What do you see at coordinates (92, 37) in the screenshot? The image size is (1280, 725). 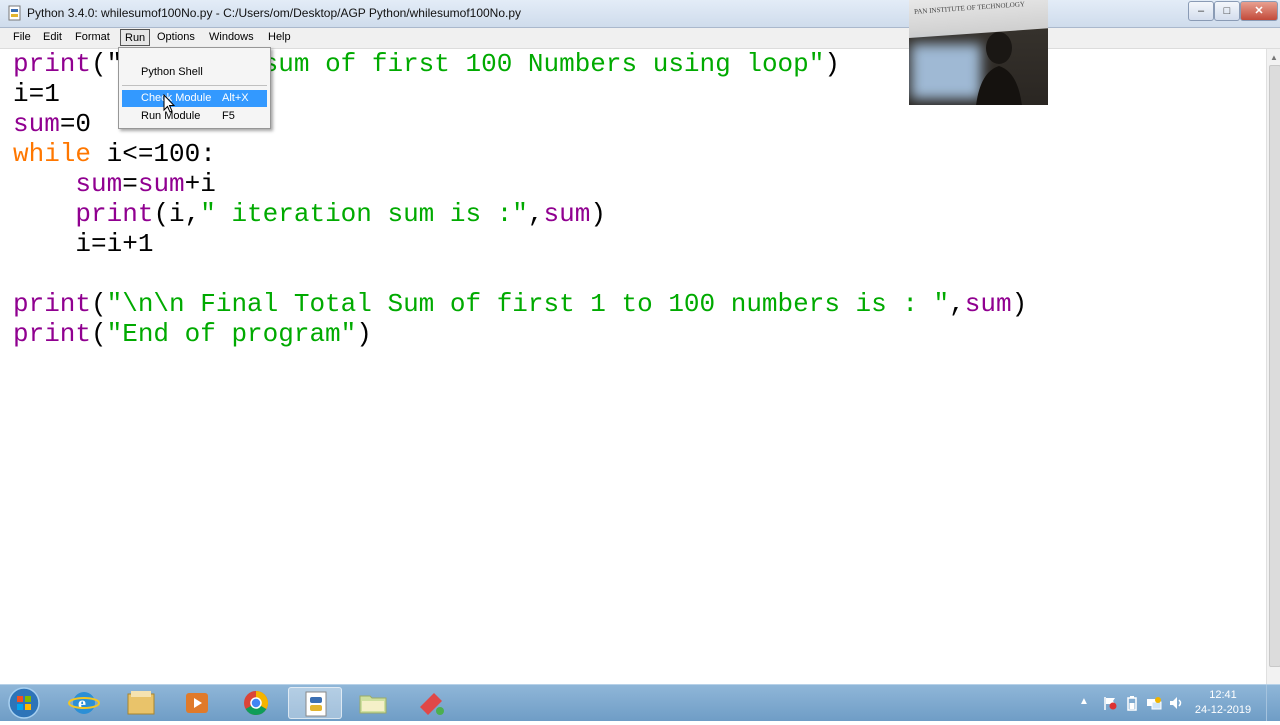 I see `menu-format: Format` at bounding box center [92, 37].